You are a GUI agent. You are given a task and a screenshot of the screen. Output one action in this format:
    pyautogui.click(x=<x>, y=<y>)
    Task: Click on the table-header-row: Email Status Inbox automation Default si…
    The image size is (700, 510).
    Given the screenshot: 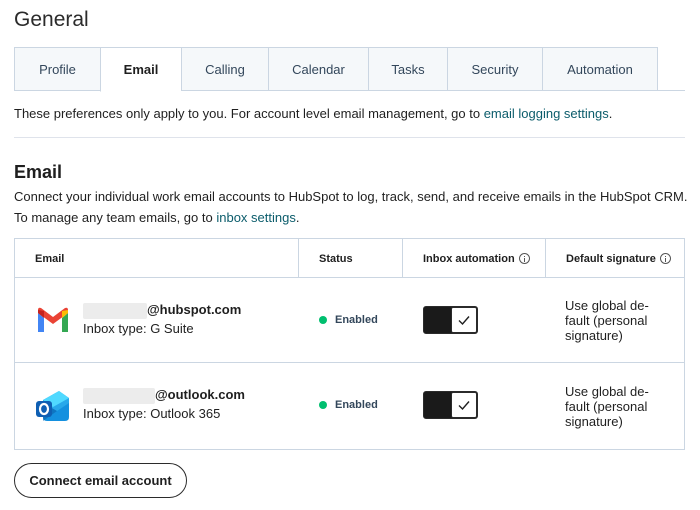 What is the action you would take?
    pyautogui.click(x=349, y=258)
    